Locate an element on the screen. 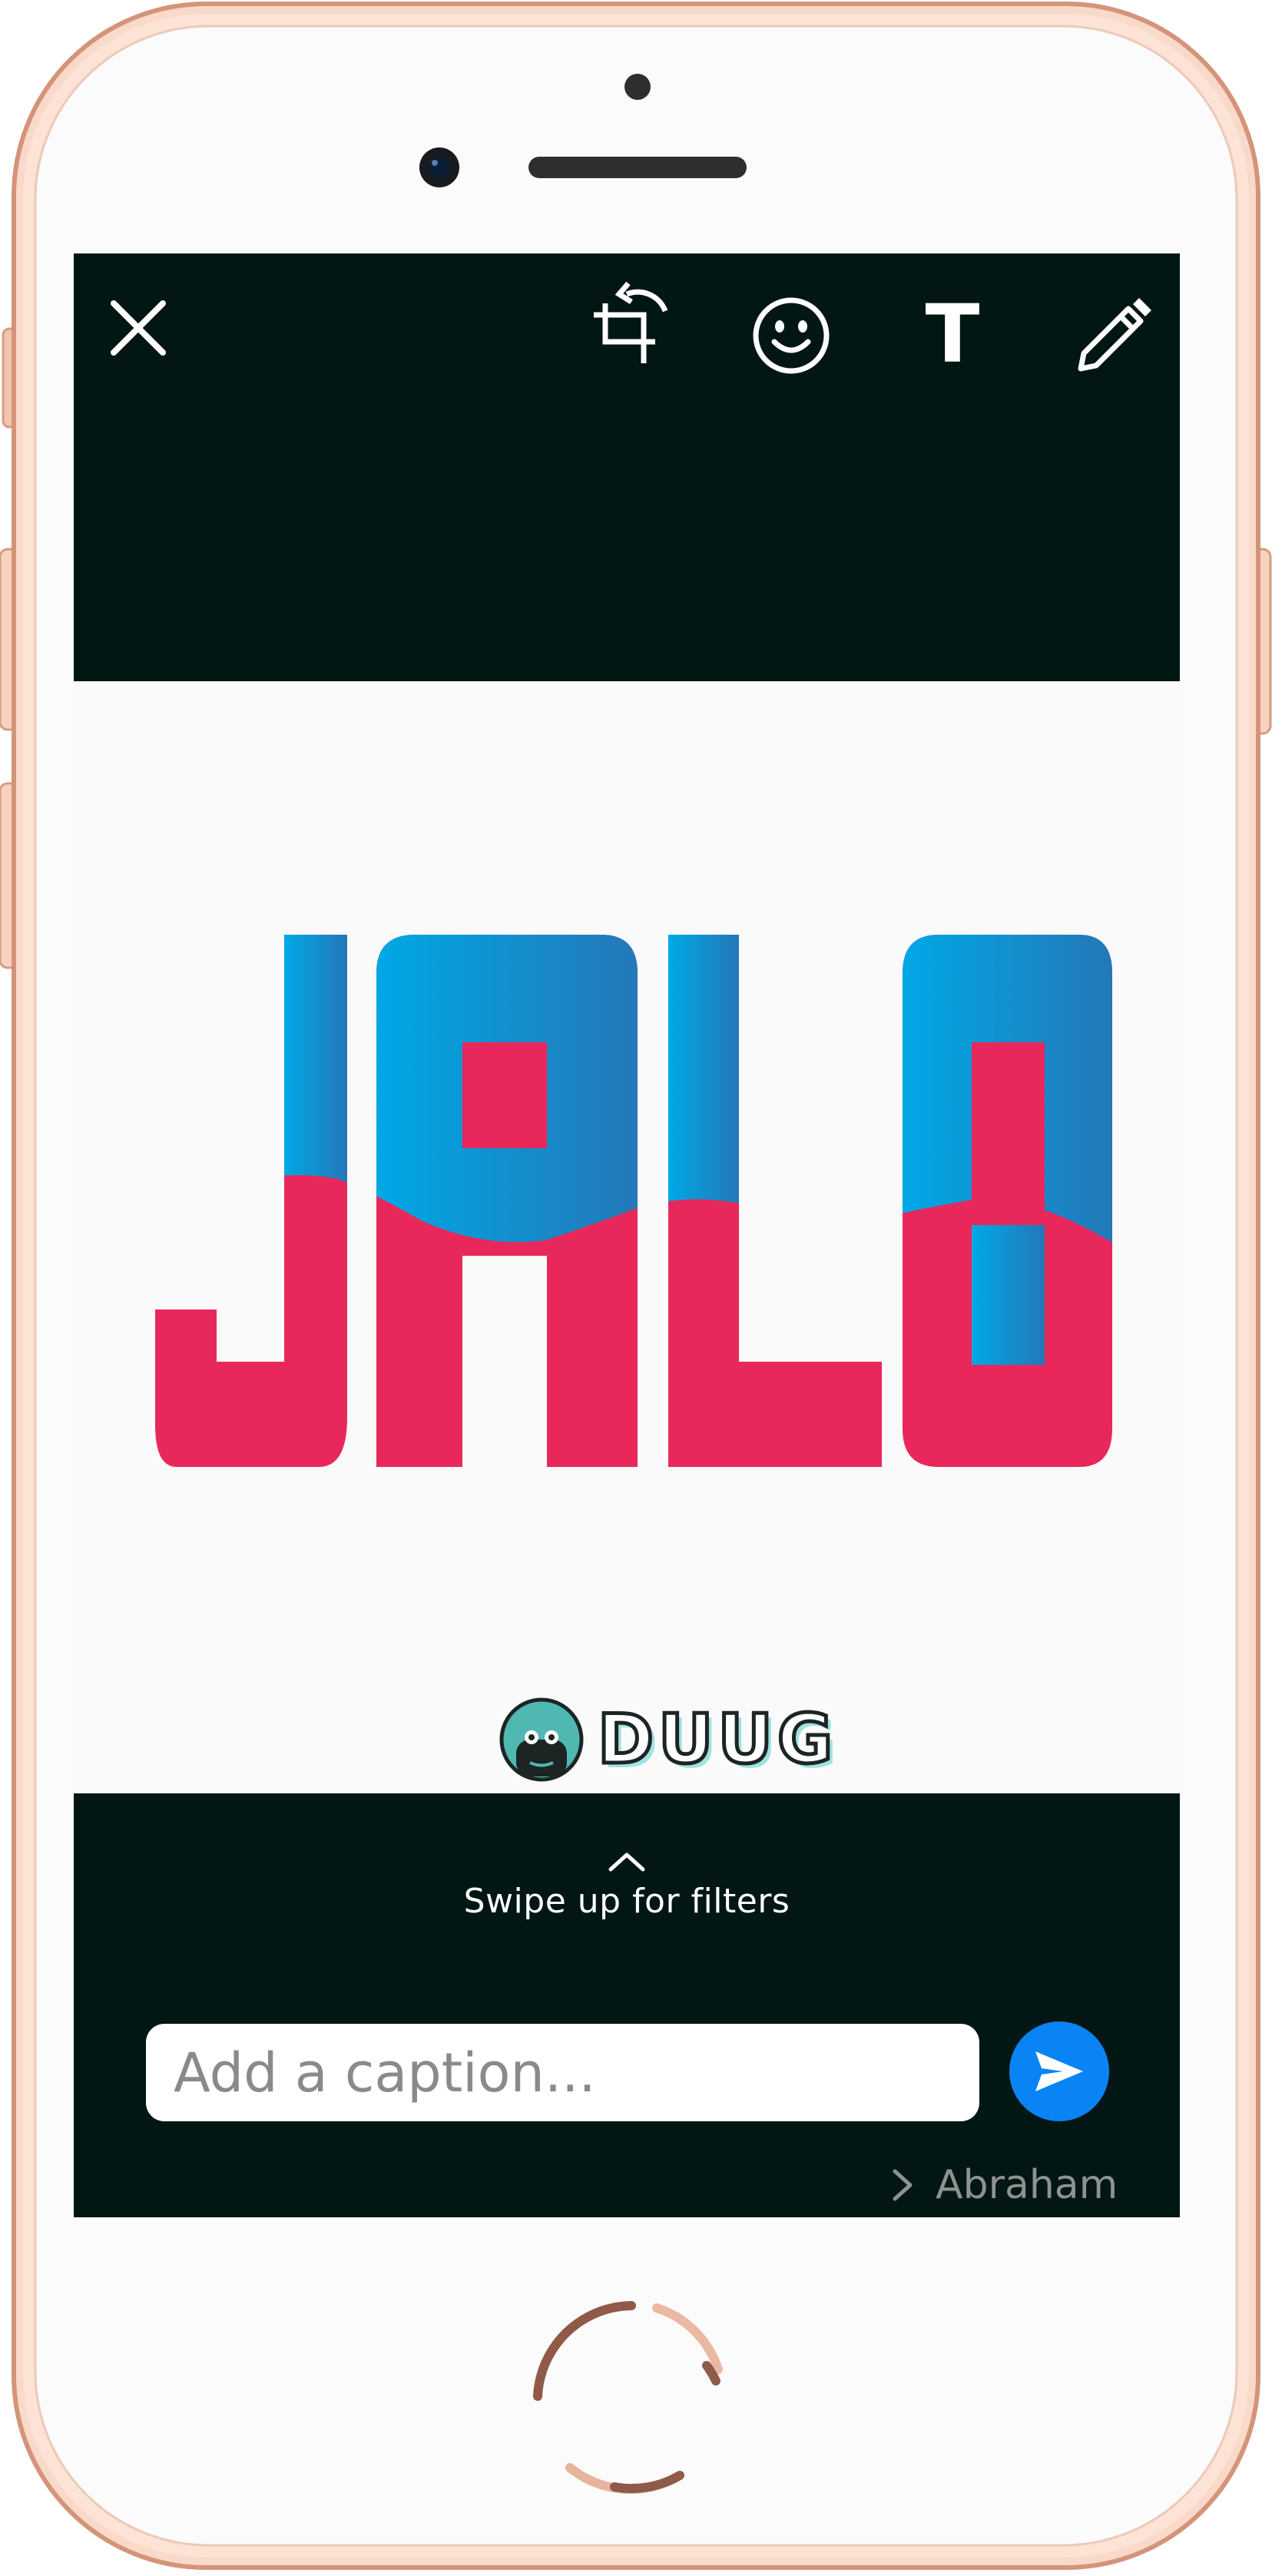  filters-hint-text: Swipe up for filters is located at coordinates (626, 1901).